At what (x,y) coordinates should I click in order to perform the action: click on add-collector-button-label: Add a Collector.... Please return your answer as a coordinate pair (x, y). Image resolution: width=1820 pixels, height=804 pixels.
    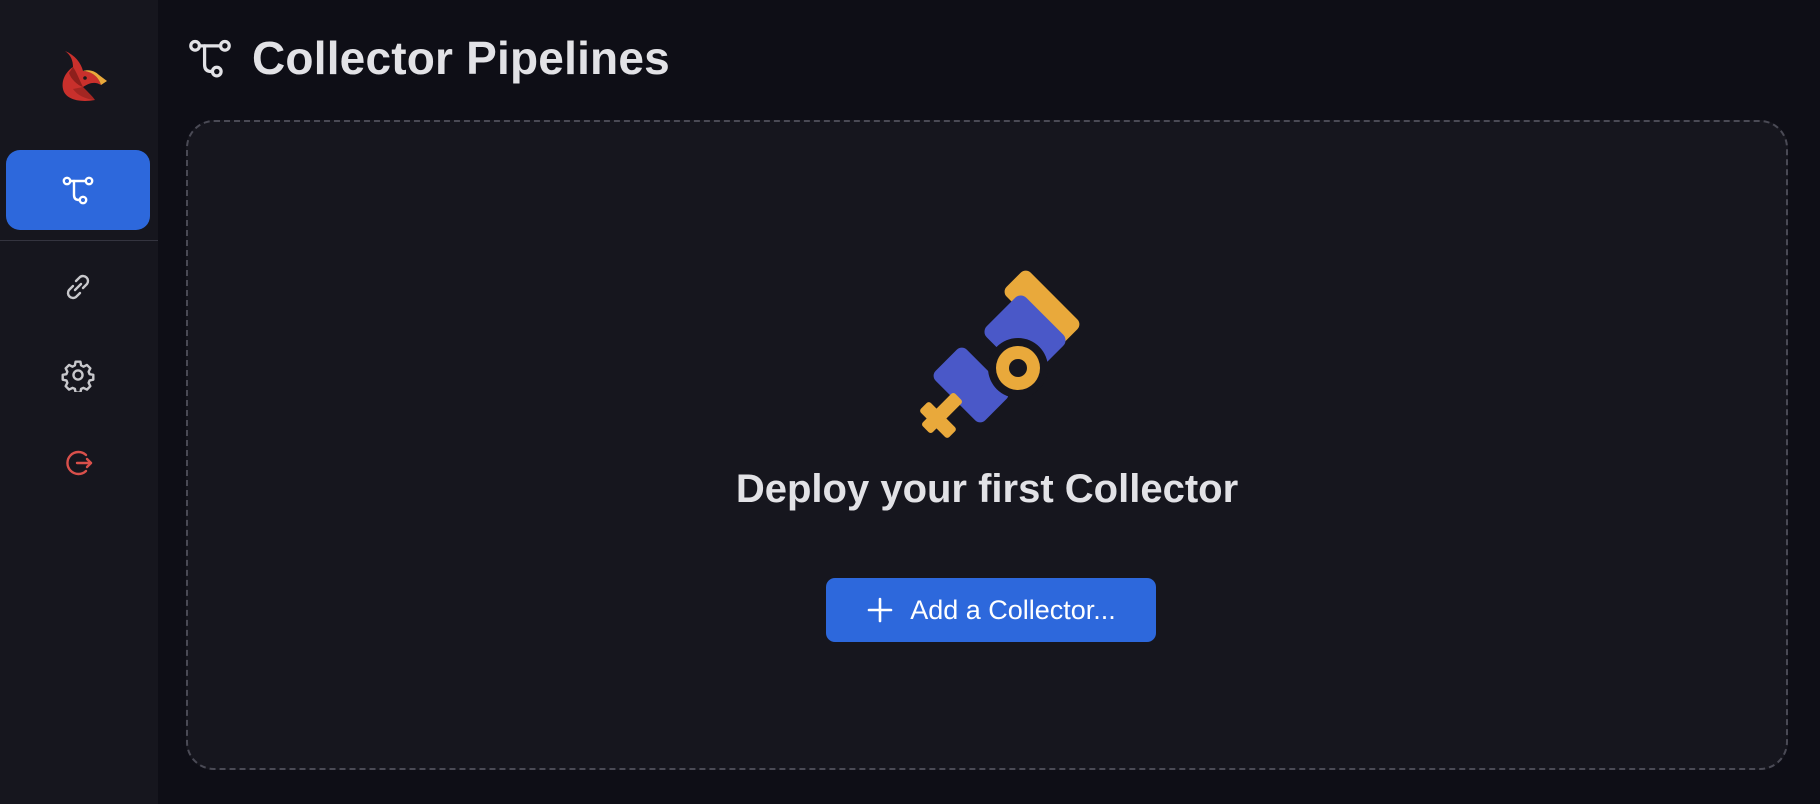
    Looking at the image, I should click on (1013, 609).